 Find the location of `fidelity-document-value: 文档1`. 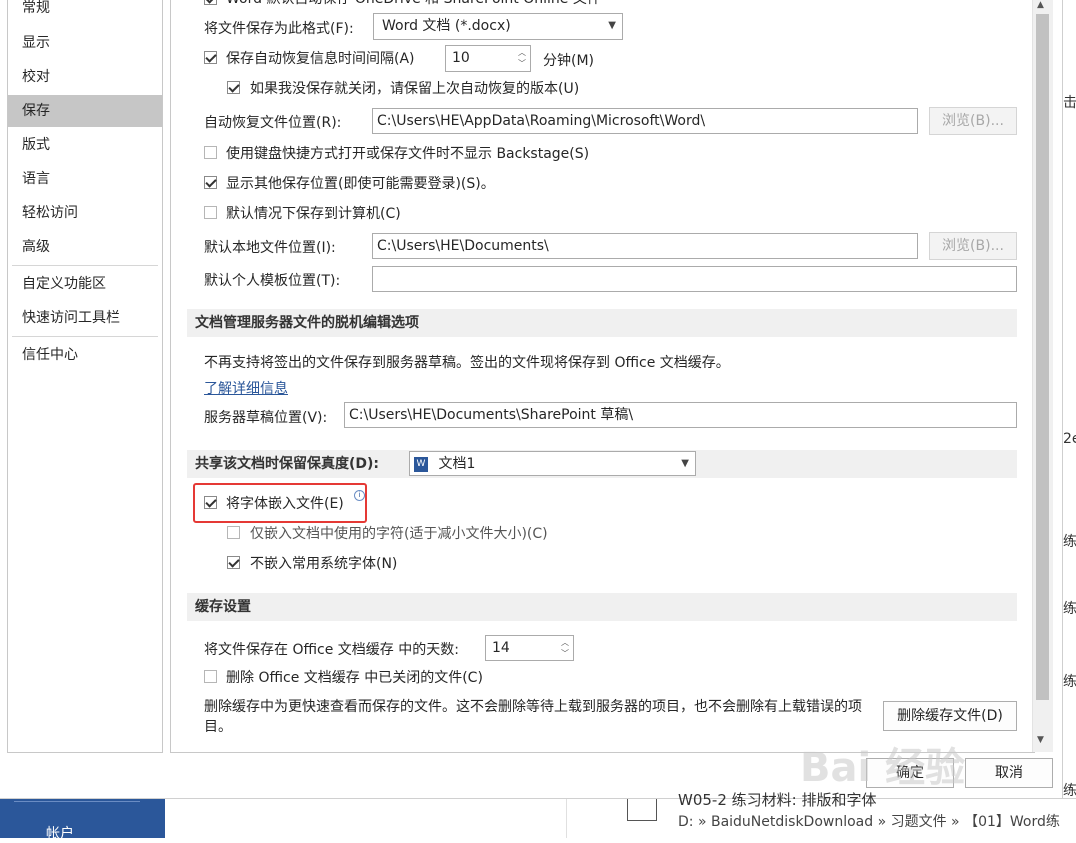

fidelity-document-value: 文档1 is located at coordinates (457, 464).